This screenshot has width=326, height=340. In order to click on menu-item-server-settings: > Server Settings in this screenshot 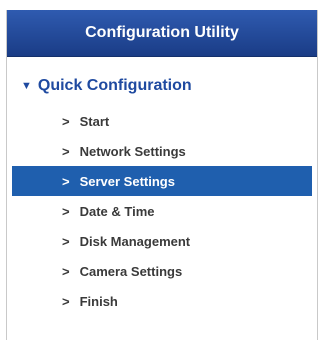, I will do `click(162, 181)`.